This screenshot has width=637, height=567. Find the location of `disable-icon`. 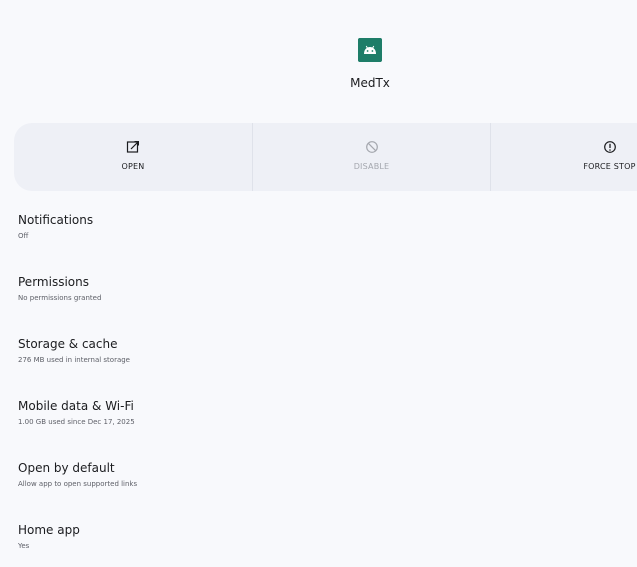

disable-icon is located at coordinates (371, 147).